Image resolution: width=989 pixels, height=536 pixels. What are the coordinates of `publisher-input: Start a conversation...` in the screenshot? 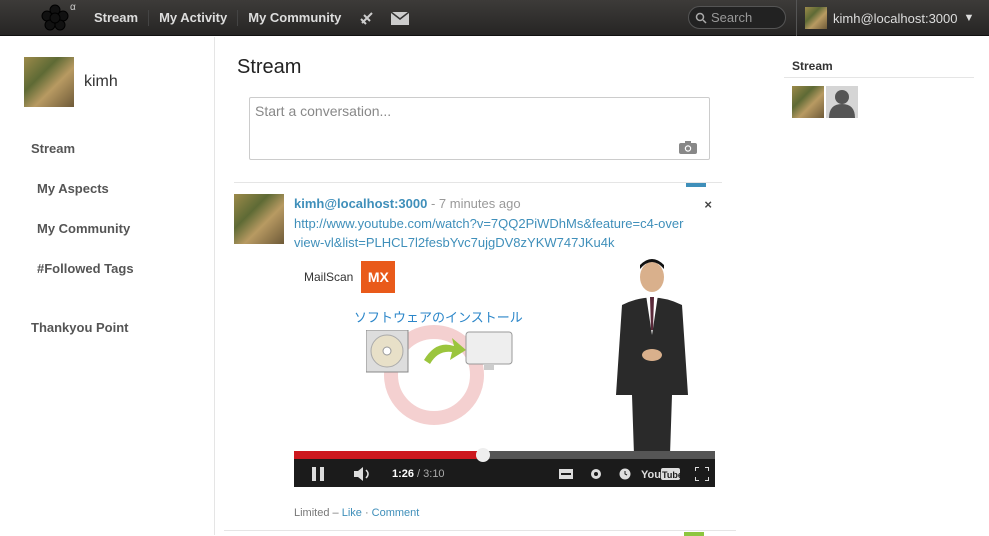 It's located at (479, 128).